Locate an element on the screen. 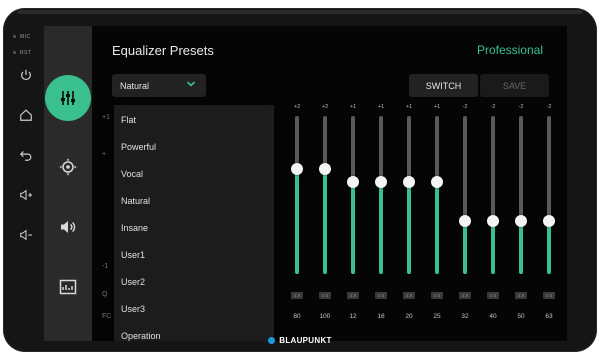 The height and width of the screenshot is (360, 600). sidebar-item-balance is located at coordinates (68, 167).